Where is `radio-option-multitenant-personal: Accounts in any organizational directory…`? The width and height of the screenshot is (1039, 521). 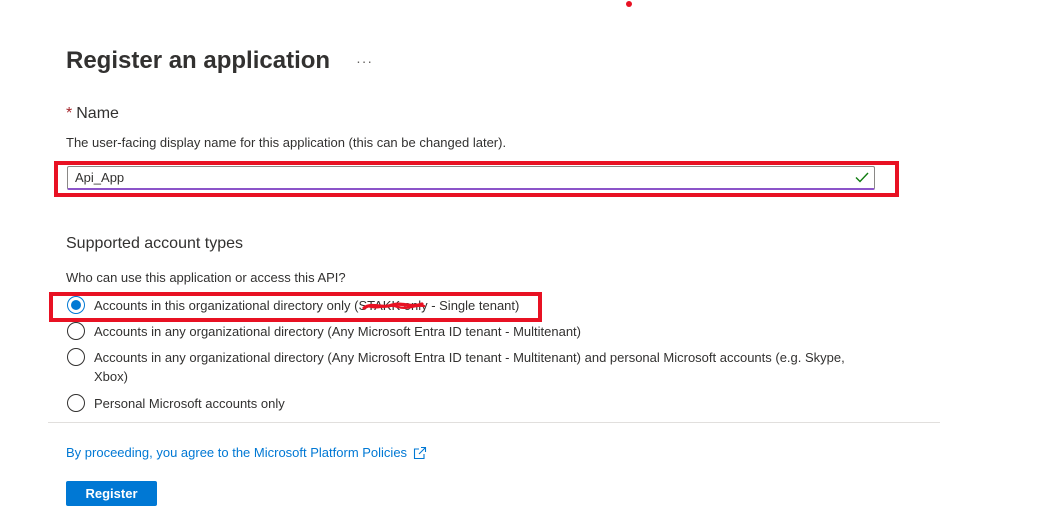
radio-option-multitenant-personal: Accounts in any organizational directory… is located at coordinates (467, 367).